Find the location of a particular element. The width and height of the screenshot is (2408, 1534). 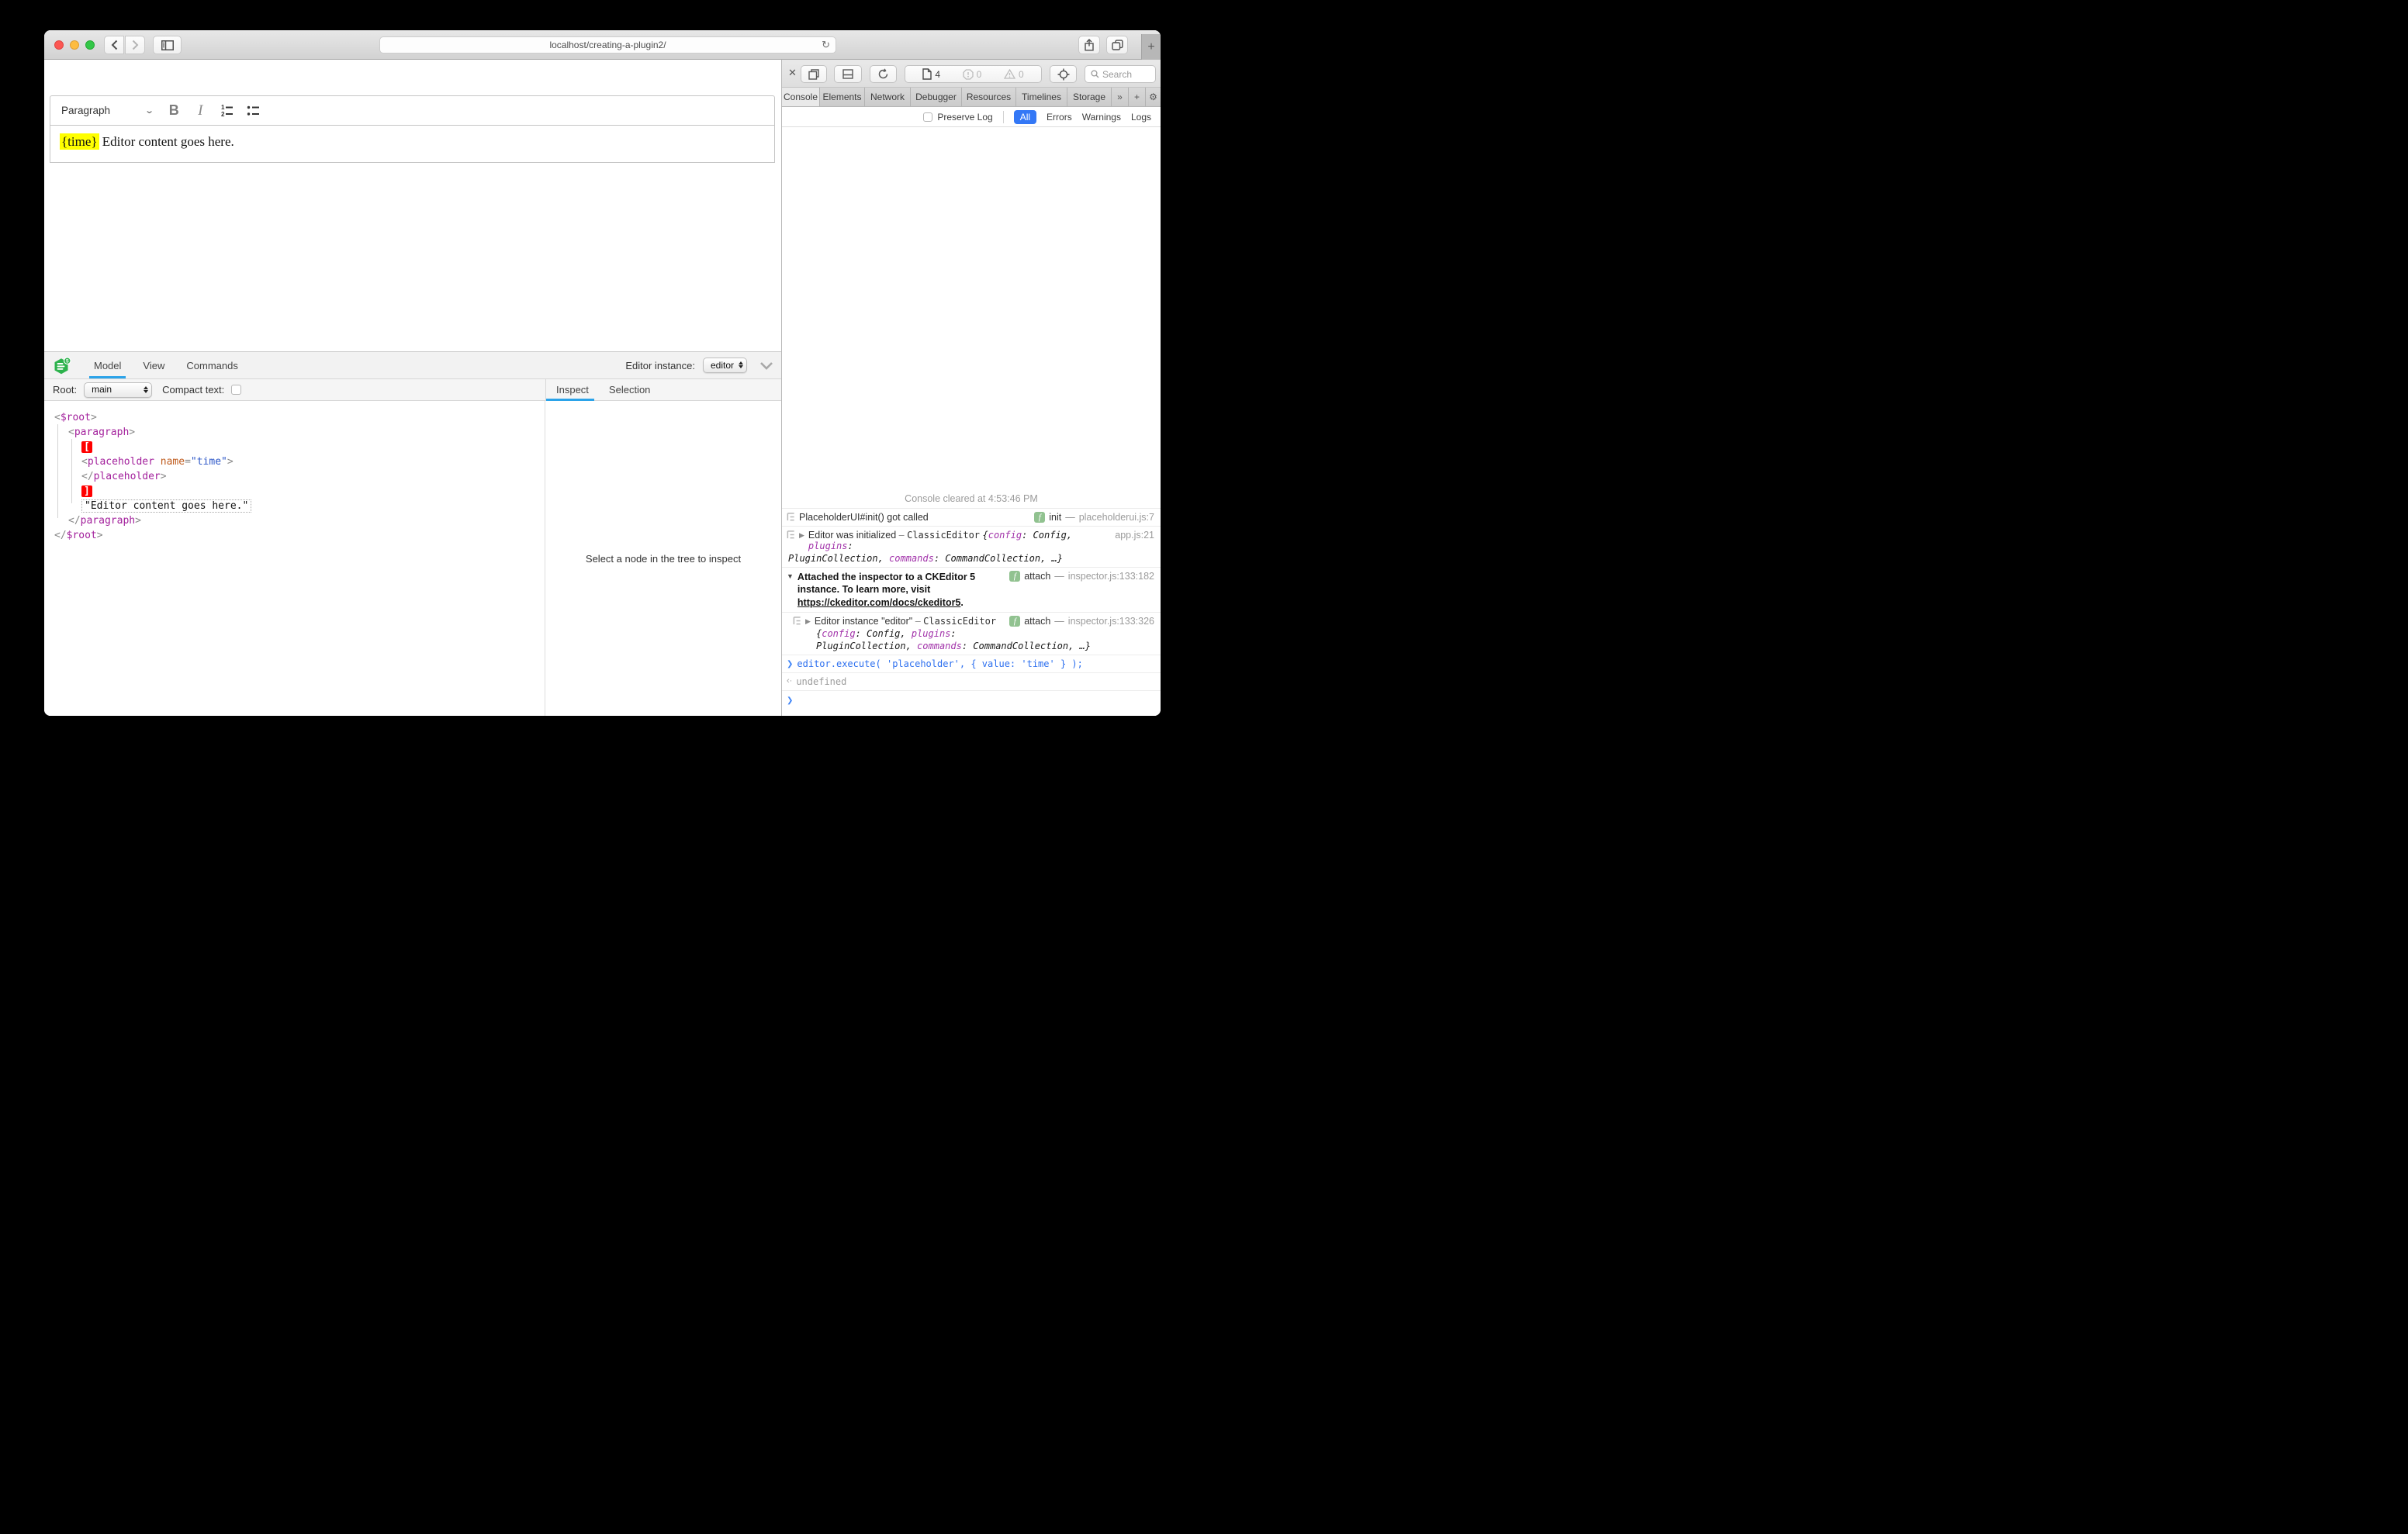

source-location-link: inspector.js:133:182 is located at coordinates (1111, 576).